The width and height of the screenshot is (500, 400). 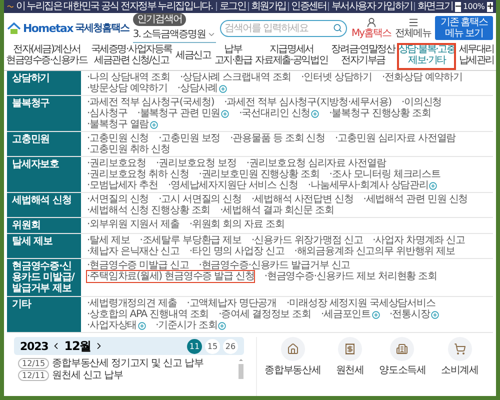 I want to click on nav-tab: 전자(세금)계산서 현금영수증·신용카드, so click(x=46, y=56).